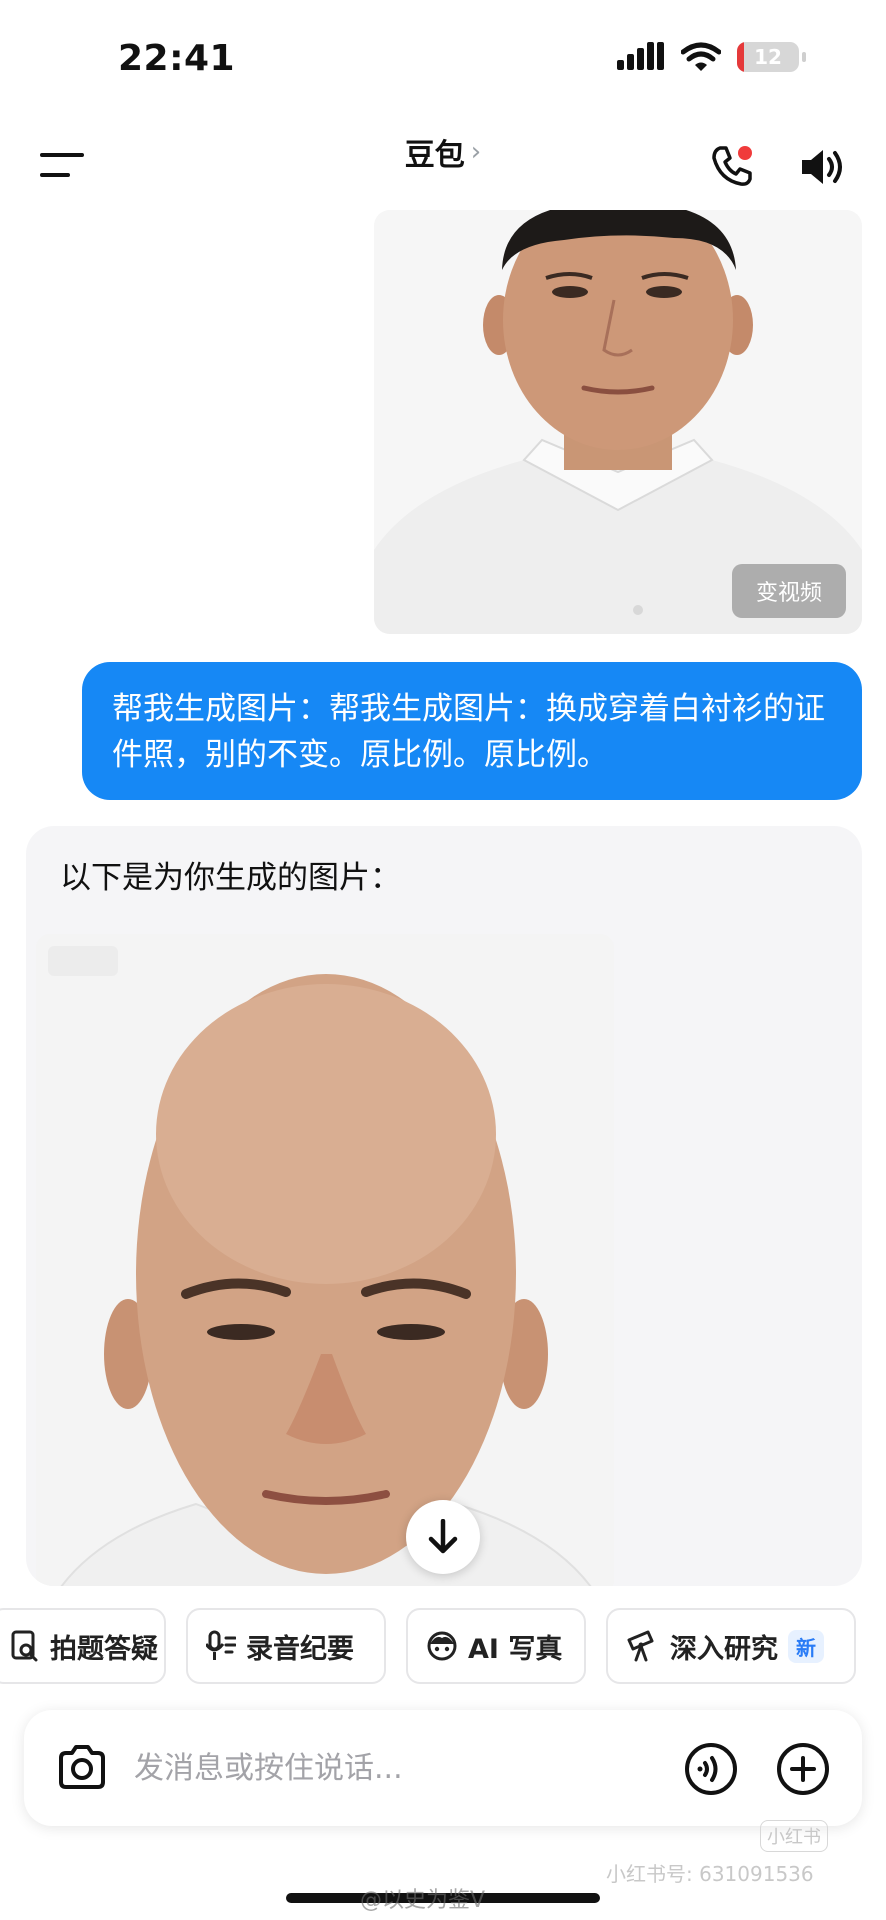 The width and height of the screenshot is (886, 1920). Describe the element at coordinates (221, 1645) in the screenshot. I see `mic-notes-icon` at that location.